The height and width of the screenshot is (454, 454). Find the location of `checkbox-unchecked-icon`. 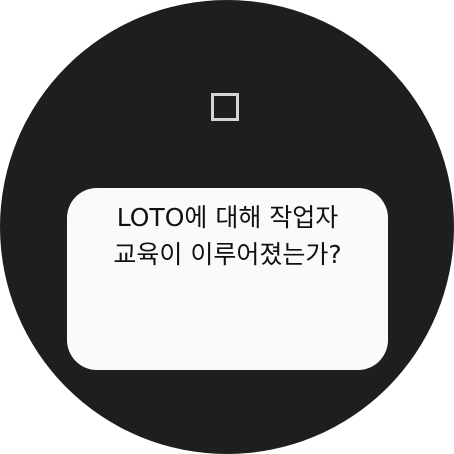

checkbox-unchecked-icon is located at coordinates (225, 107).